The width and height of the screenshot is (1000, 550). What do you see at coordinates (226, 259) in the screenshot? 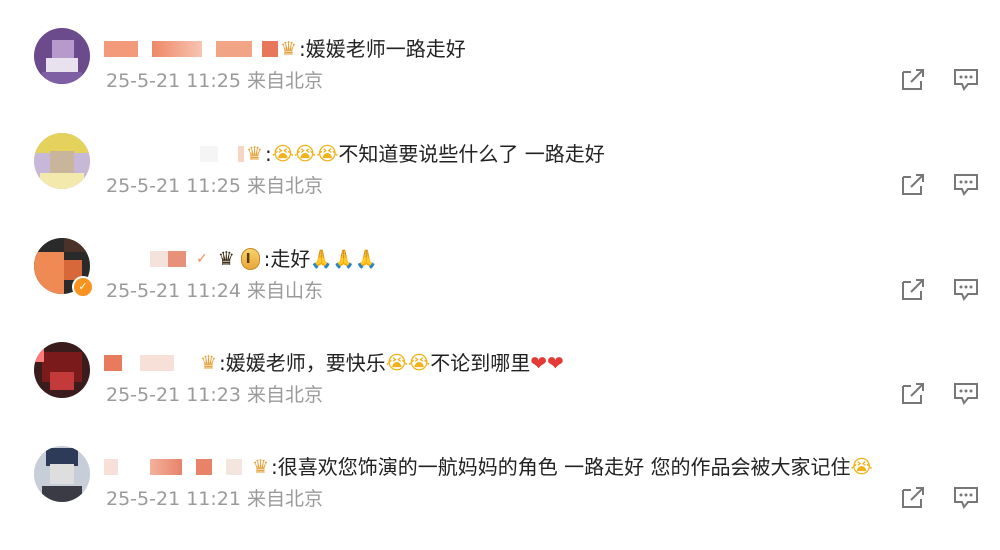
I see `crown-level-badge-icon: ♛` at bounding box center [226, 259].